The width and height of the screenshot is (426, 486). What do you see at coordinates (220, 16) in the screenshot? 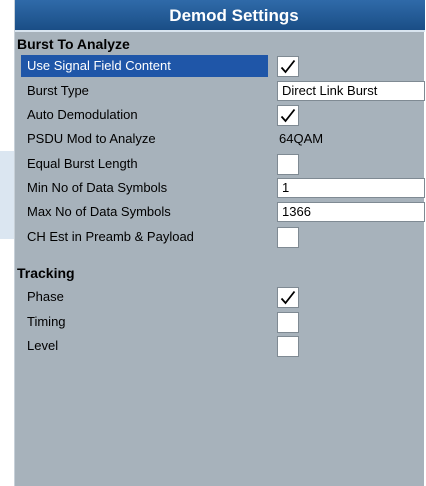
I see `dialog-title: Demod Settings` at bounding box center [220, 16].